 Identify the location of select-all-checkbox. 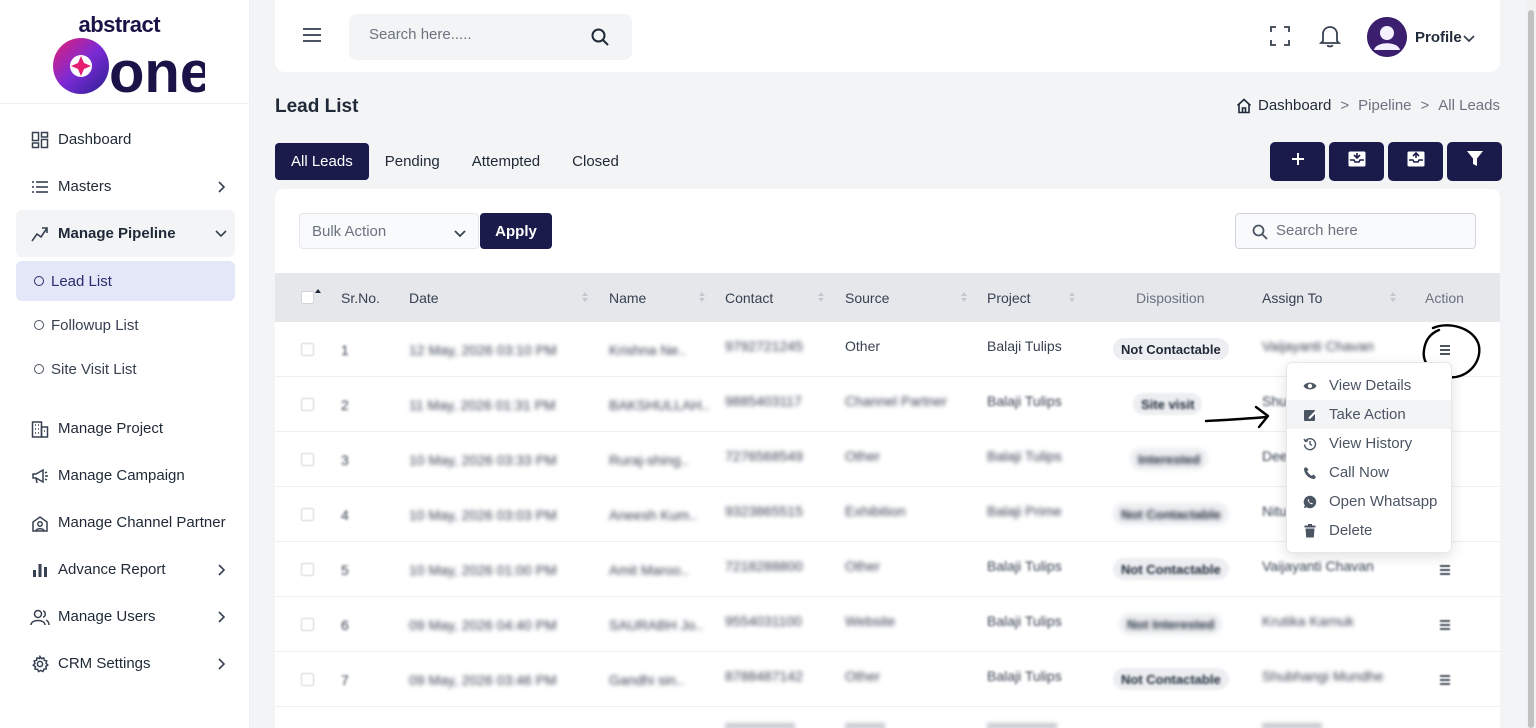
(307, 297).